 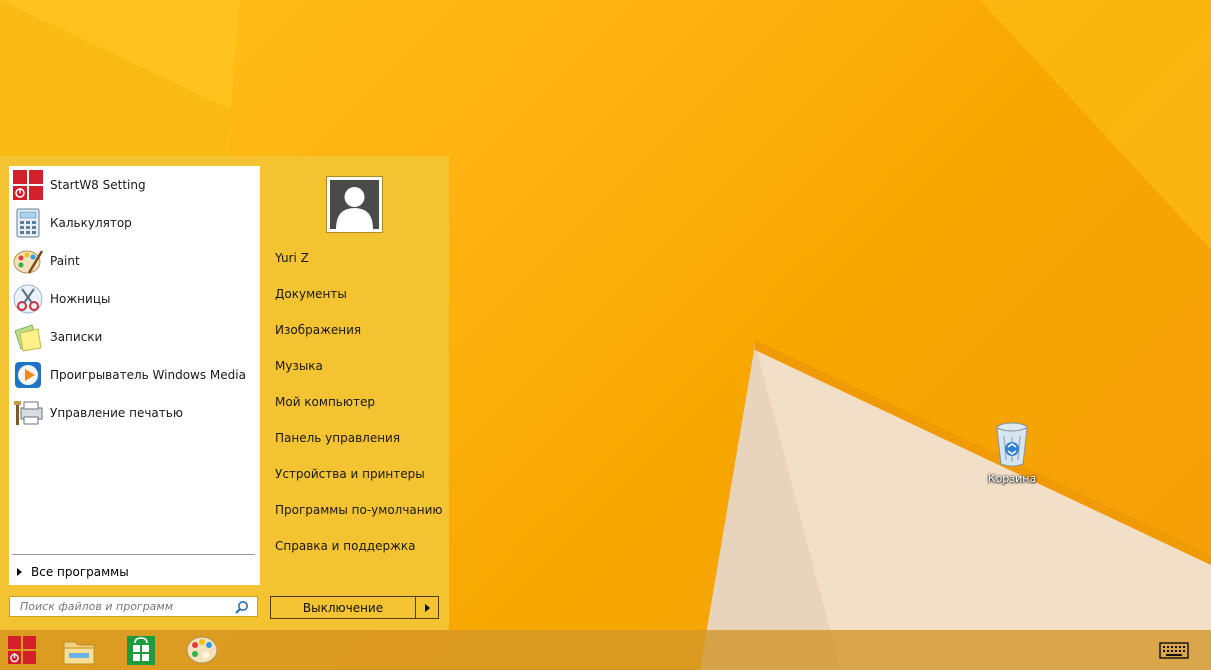 What do you see at coordinates (79, 653) in the screenshot?
I see `file-explorer-icon` at bounding box center [79, 653].